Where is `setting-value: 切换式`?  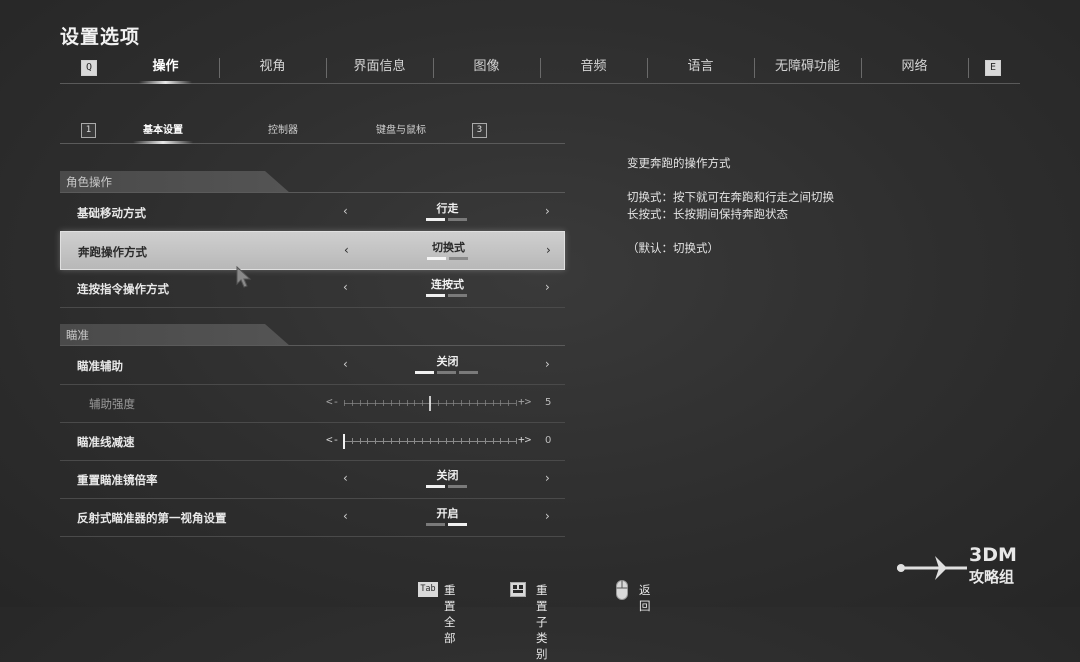
setting-value: 切换式 is located at coordinates (448, 247).